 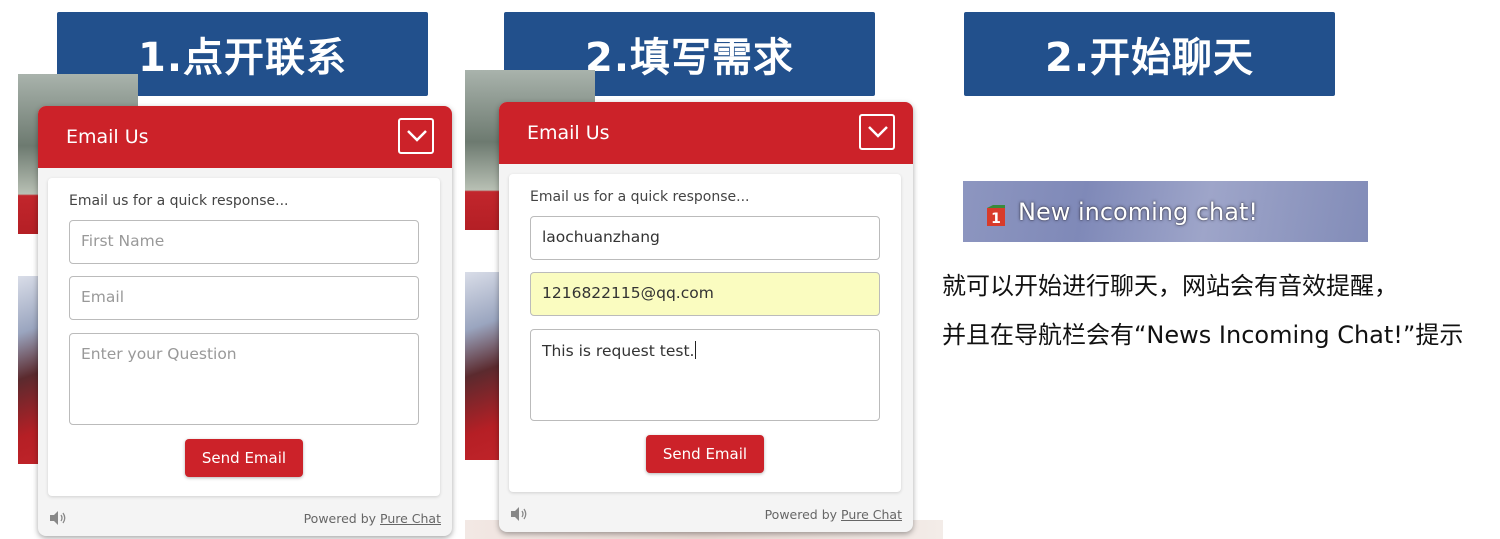 I want to click on step-3-banner: 2.开始聊天, so click(x=1149, y=54).